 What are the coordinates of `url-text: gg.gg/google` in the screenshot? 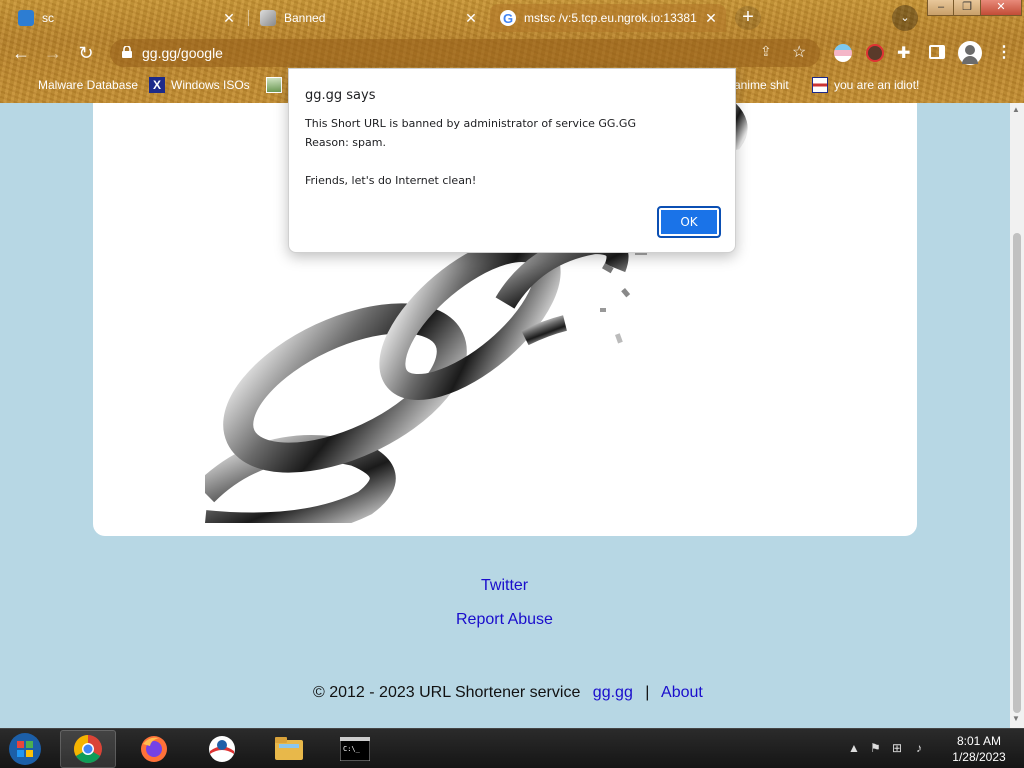 It's located at (182, 53).